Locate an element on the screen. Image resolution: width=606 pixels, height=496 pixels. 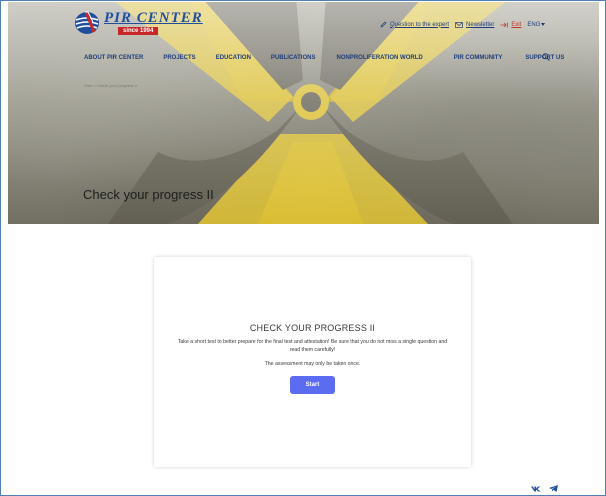
language-label: ENG is located at coordinates (534, 24).